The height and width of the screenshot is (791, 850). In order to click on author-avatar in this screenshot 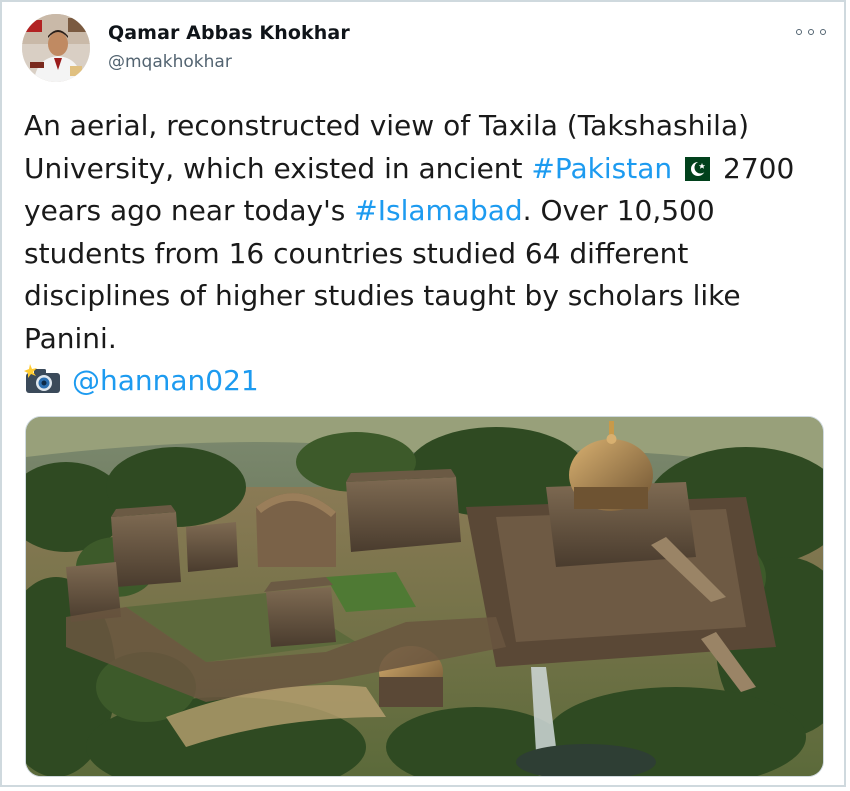, I will do `click(56, 48)`.